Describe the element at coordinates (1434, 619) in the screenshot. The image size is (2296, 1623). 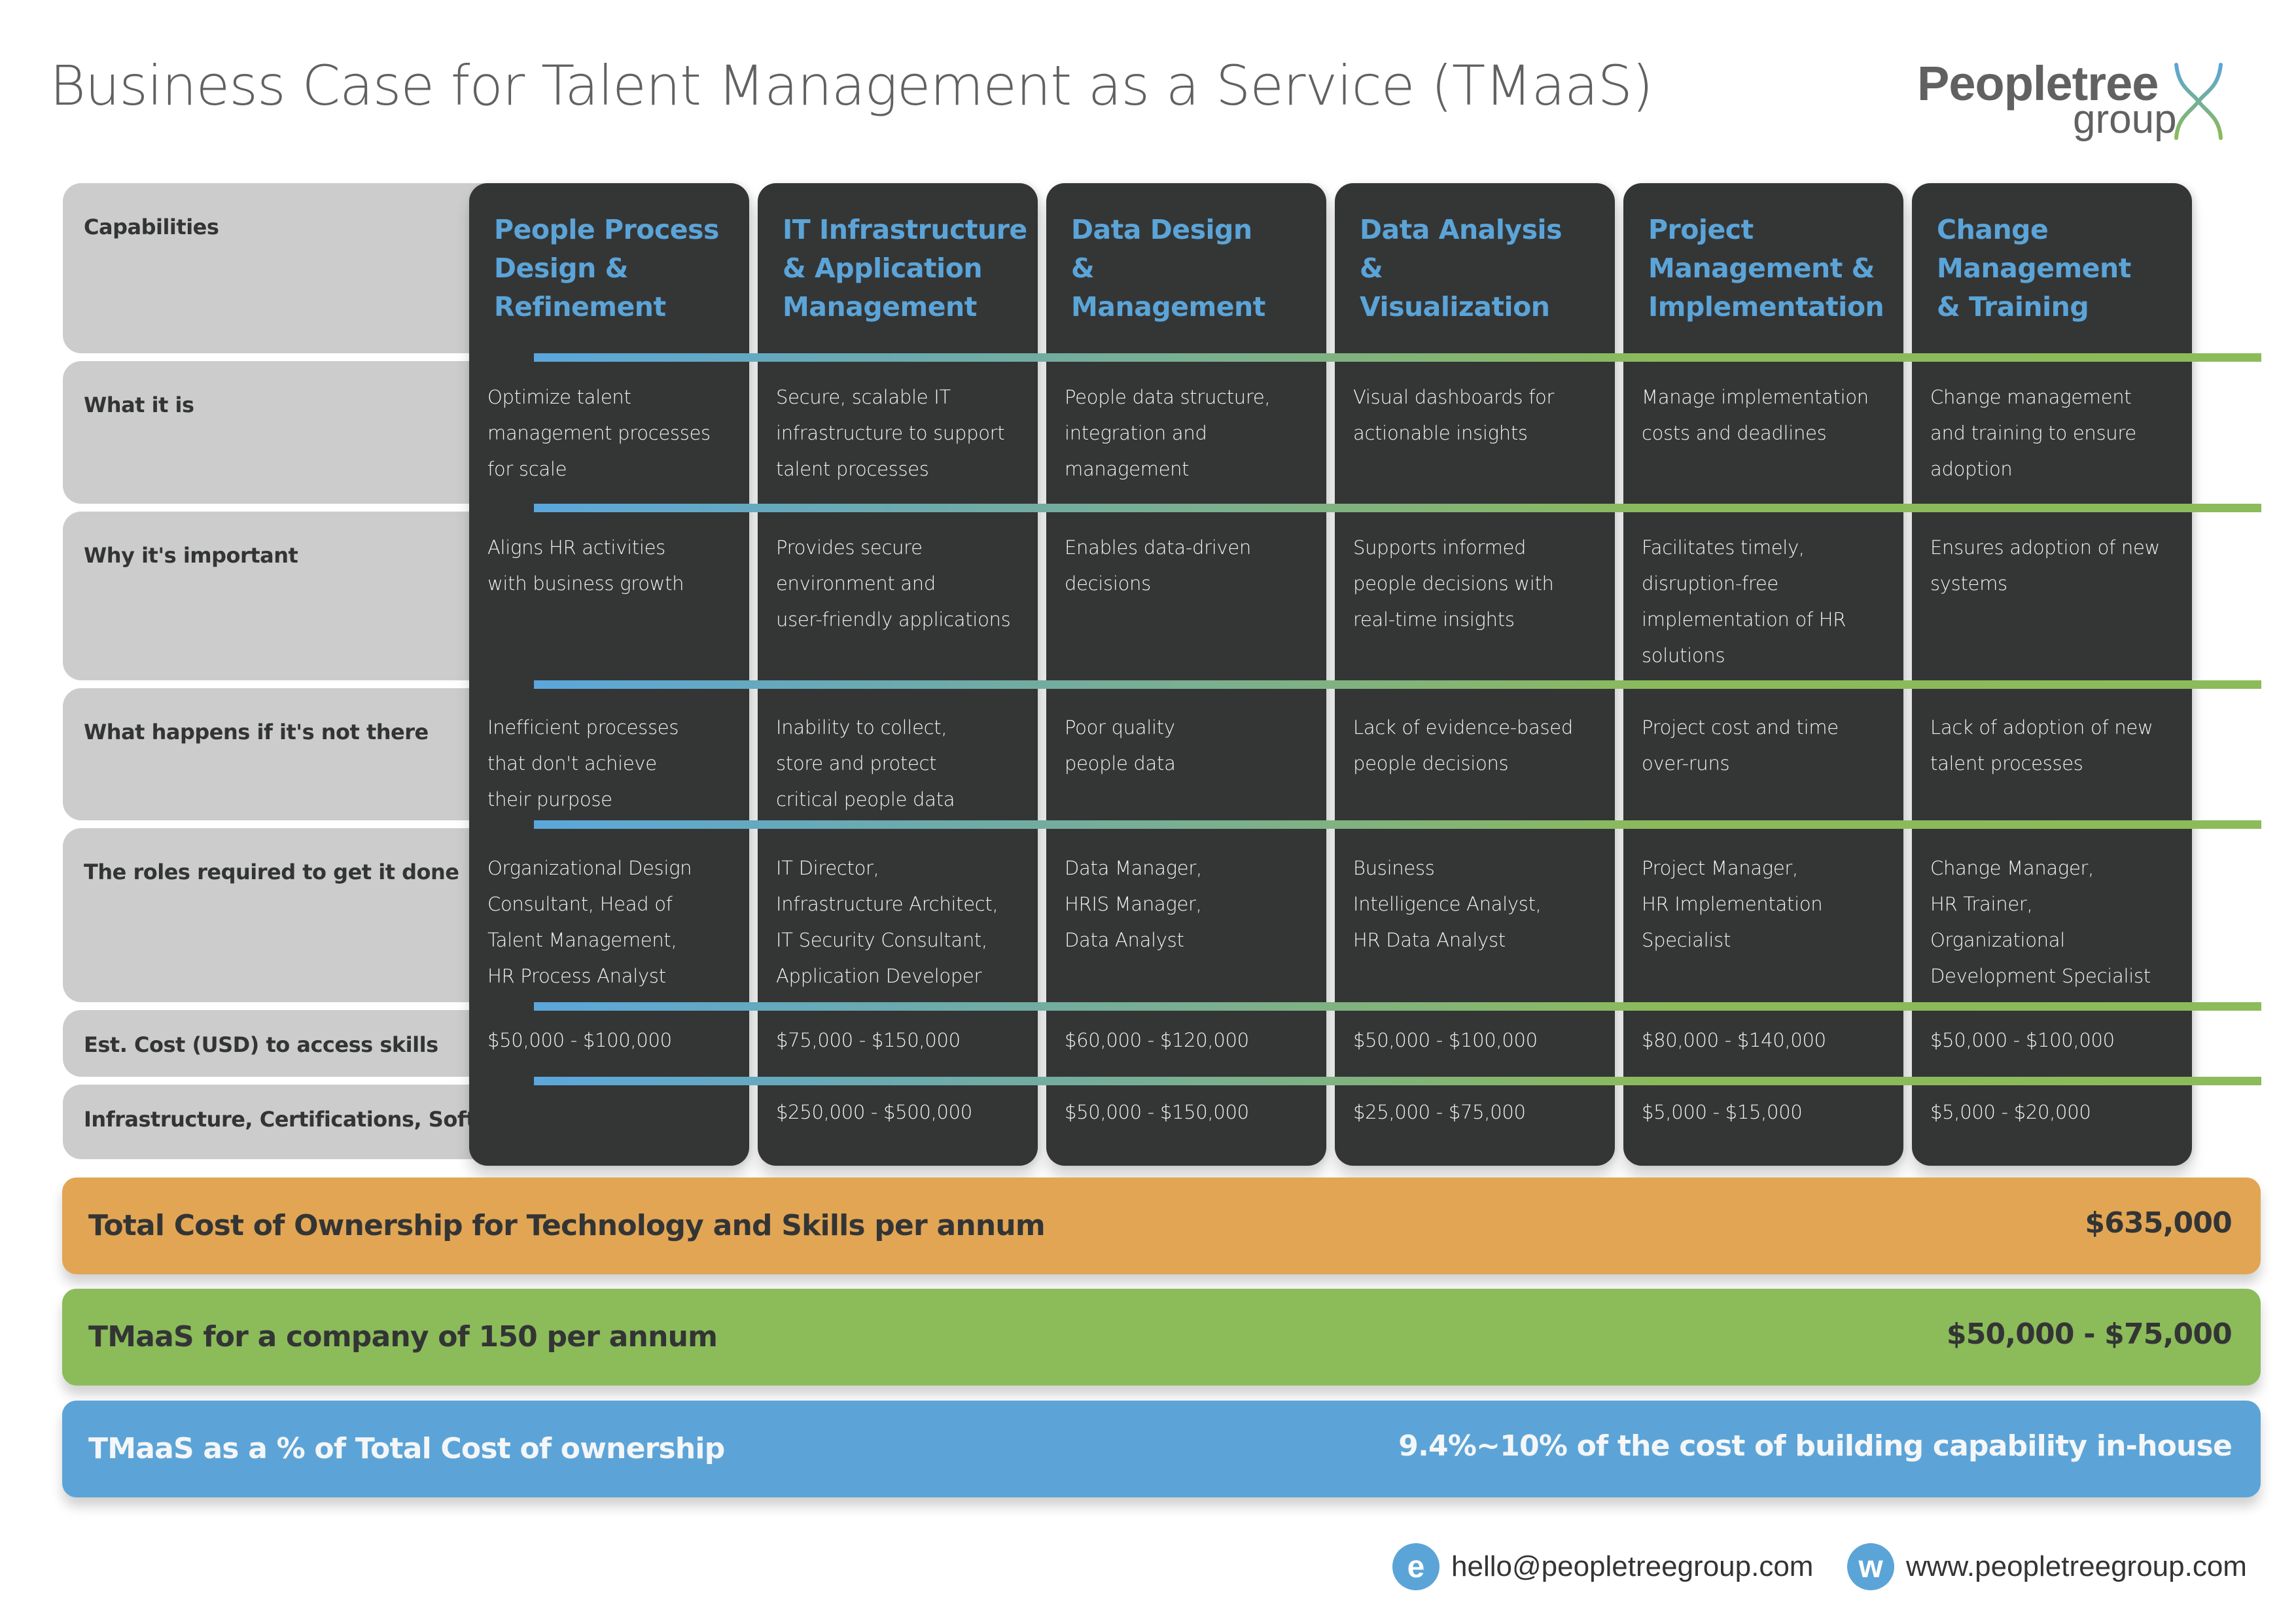
I see `cell-line: real-time insights` at that location.